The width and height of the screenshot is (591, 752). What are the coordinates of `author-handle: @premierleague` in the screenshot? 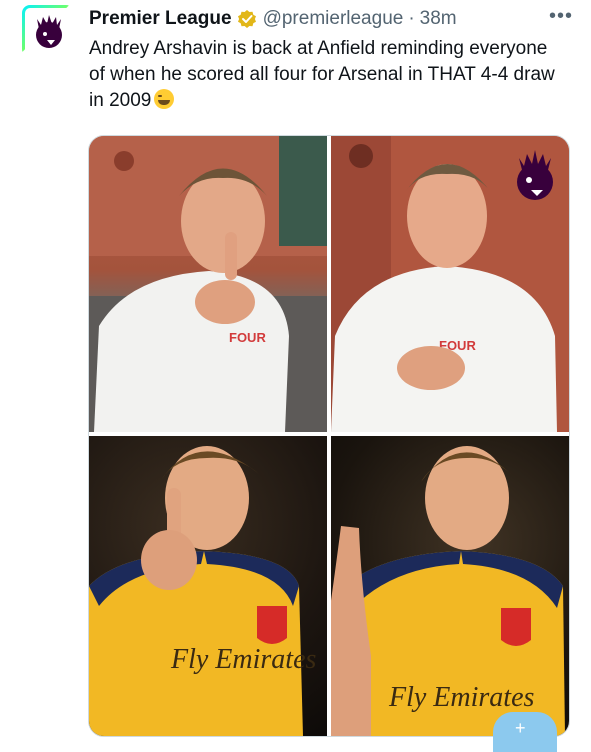 It's located at (333, 19).